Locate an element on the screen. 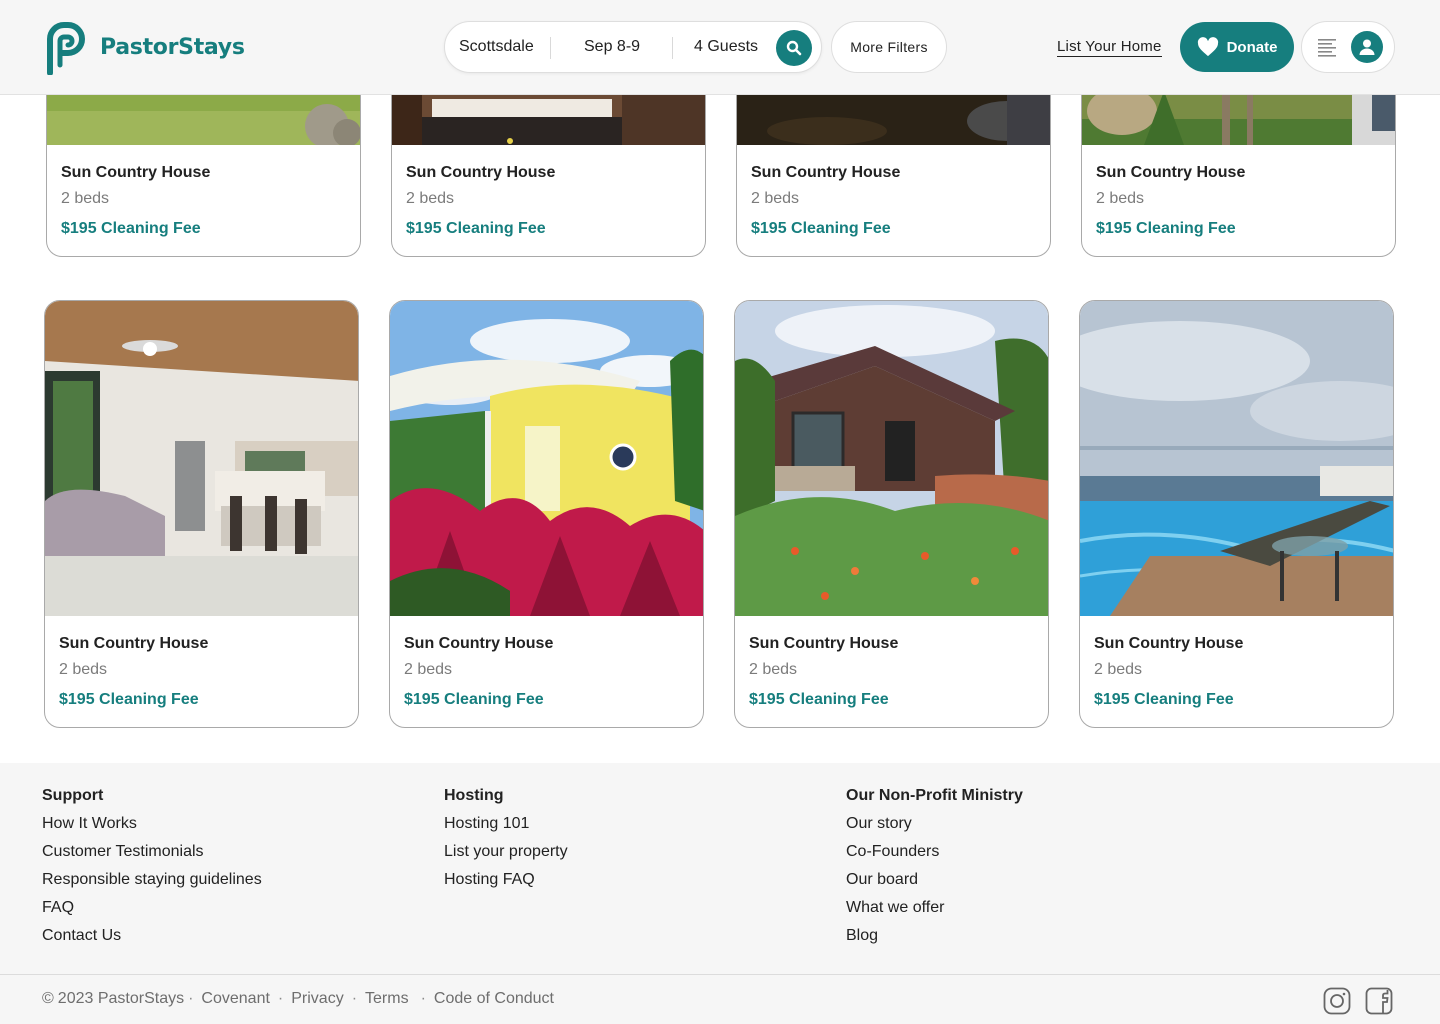  code-of-conduct-link: Code of Conduct is located at coordinates (494, 999).